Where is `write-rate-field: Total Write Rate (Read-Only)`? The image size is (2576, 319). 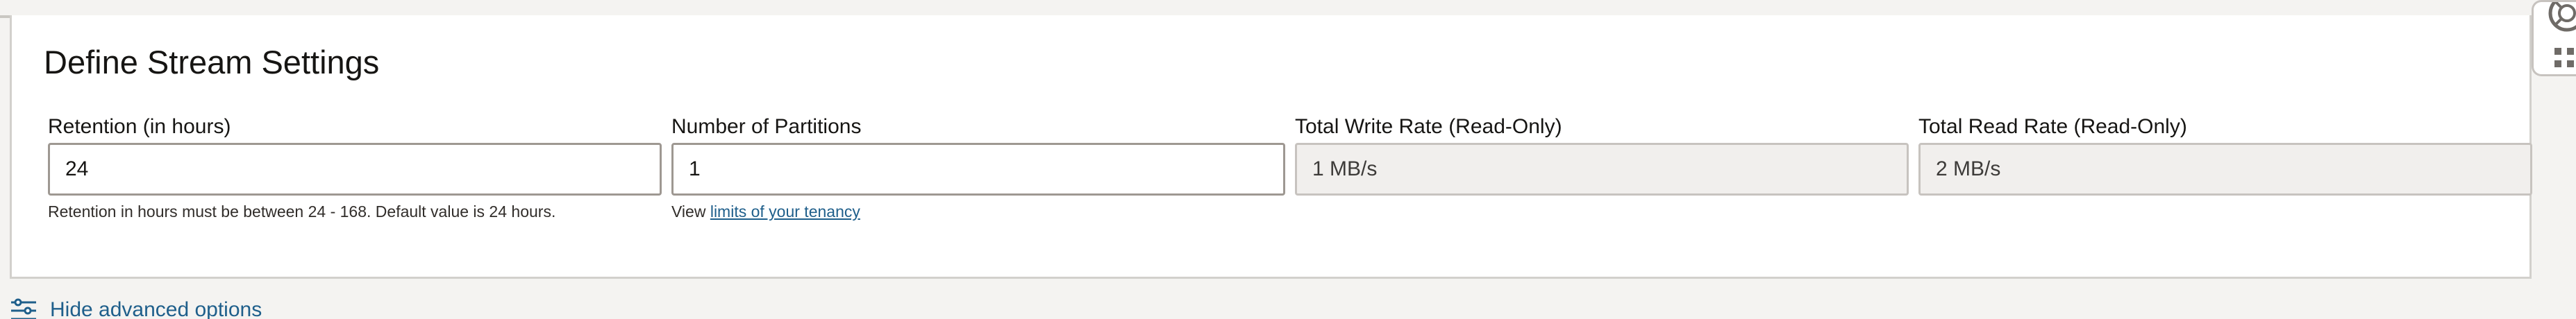
write-rate-field: Total Write Rate (Read-Only) is located at coordinates (1602, 154).